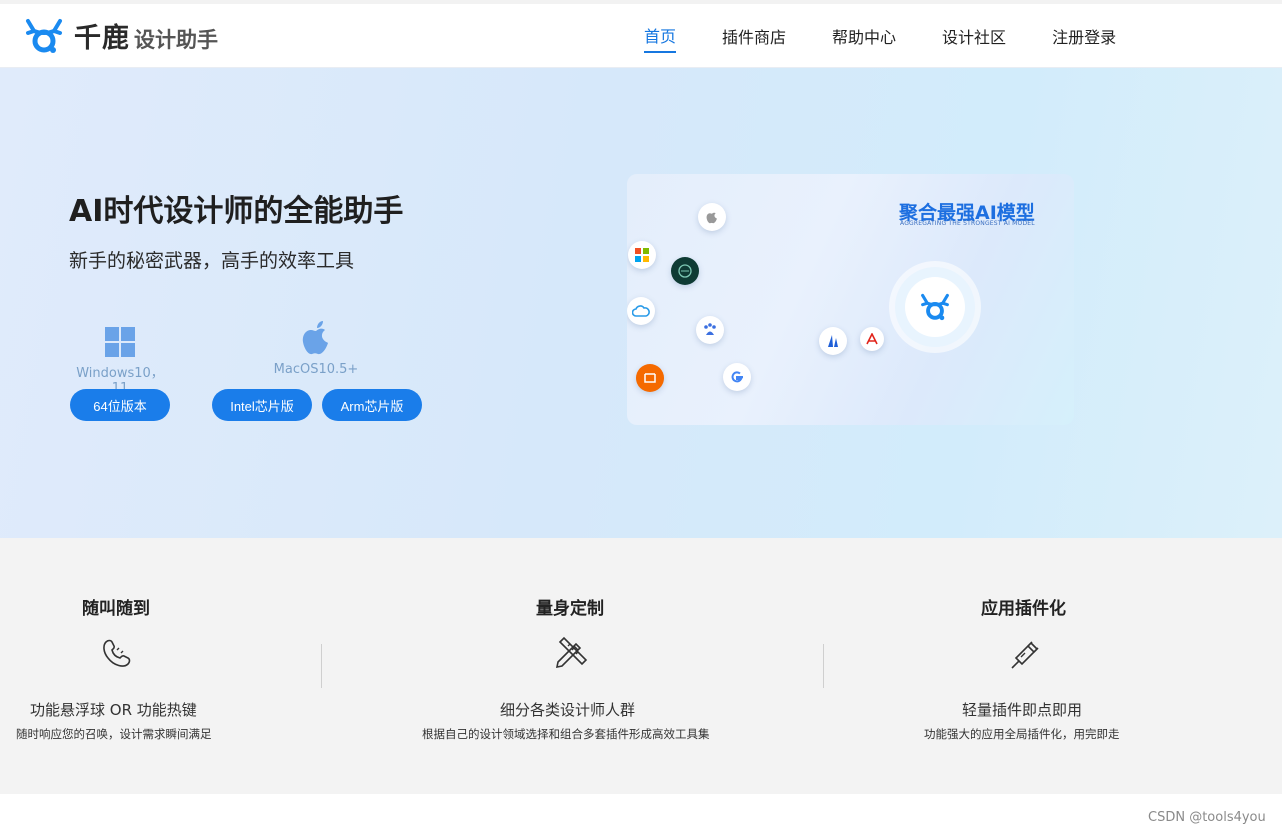 Image resolution: width=1282 pixels, height=835 pixels. What do you see at coordinates (1022, 734) in the screenshot?
I see `feature-desc-pluginize: 功能强大的应用全局插件化，用完即走` at bounding box center [1022, 734].